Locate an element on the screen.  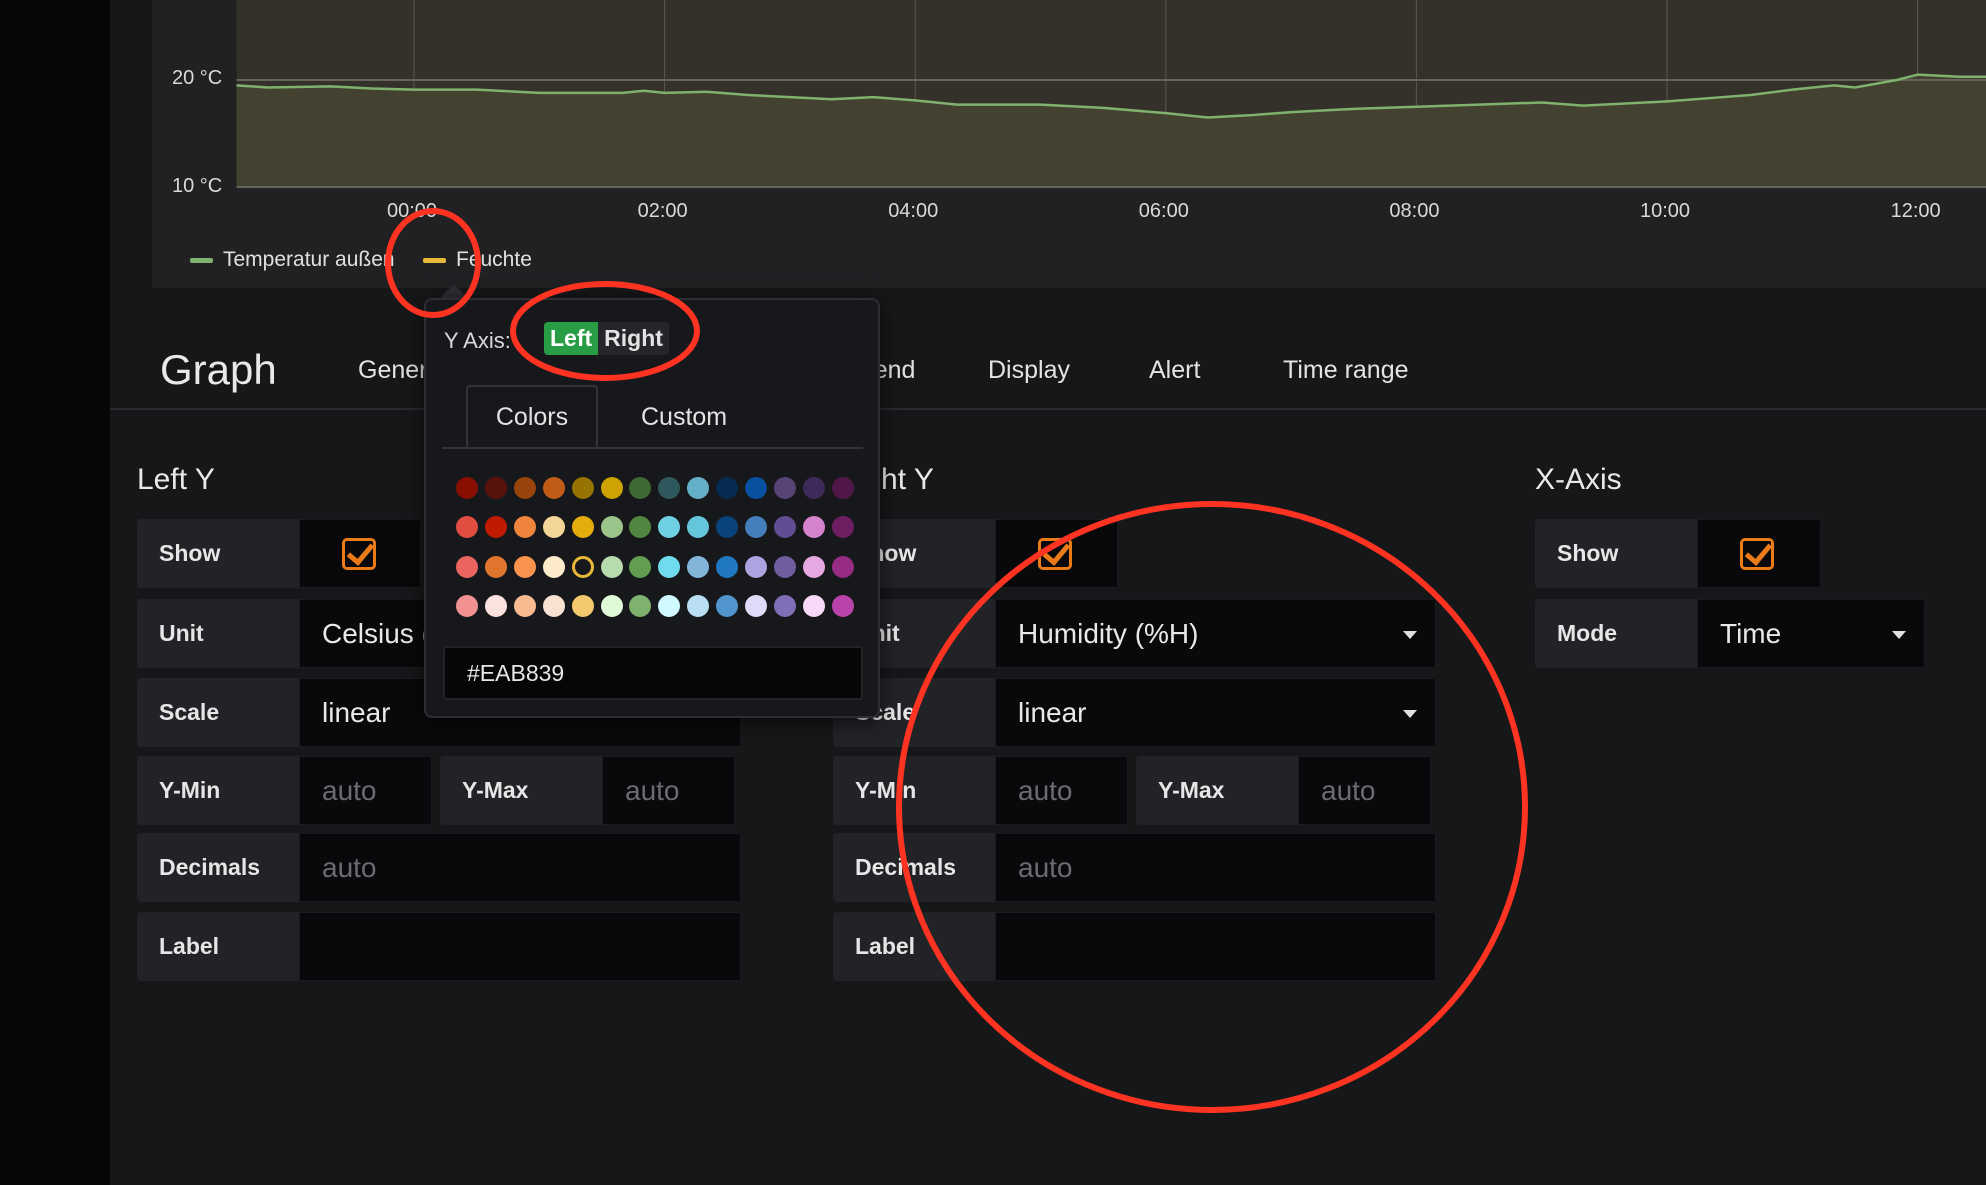
hex-color-input: #EAB839 is located at coordinates (653, 673).